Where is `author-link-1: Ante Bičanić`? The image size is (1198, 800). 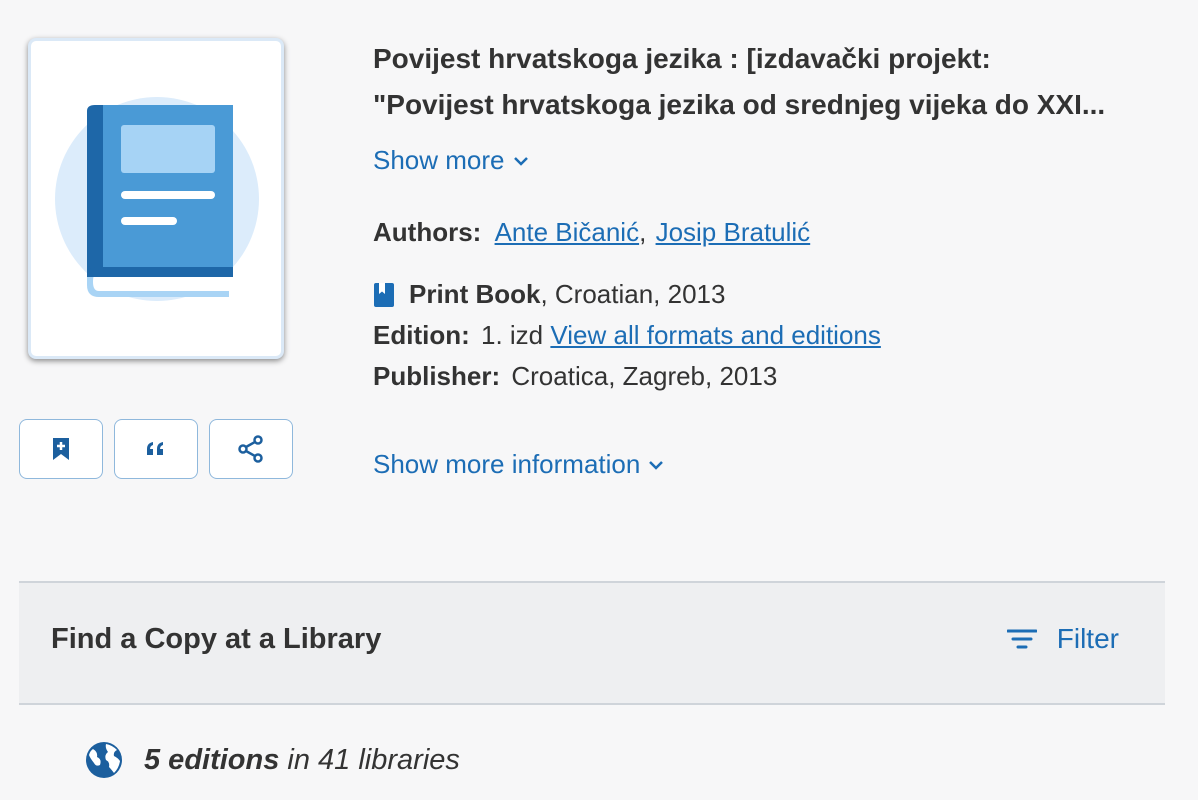
author-link-1: Ante Bičanić is located at coordinates (567, 232).